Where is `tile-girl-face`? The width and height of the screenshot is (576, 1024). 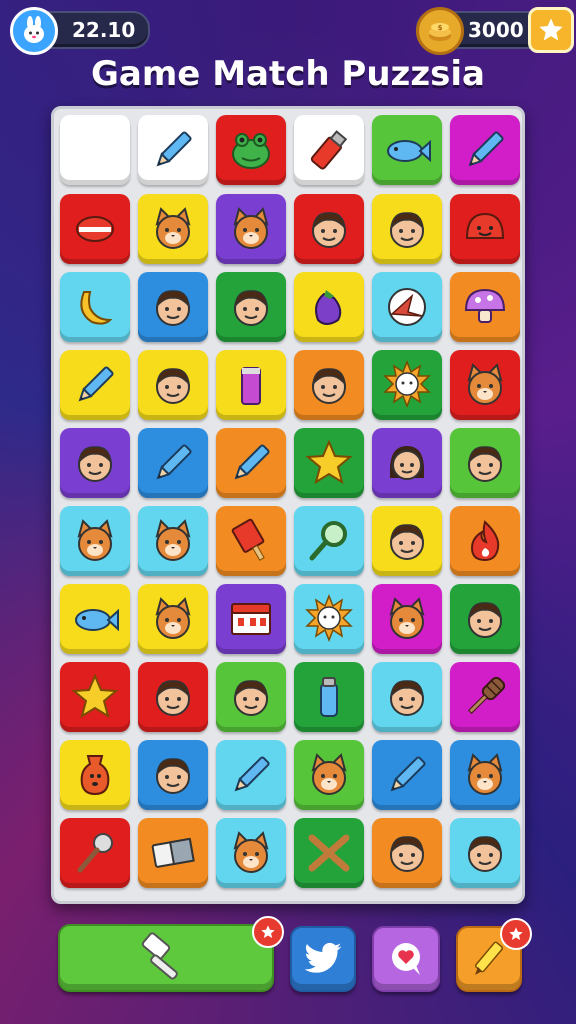 tile-girl-face is located at coordinates (407, 463).